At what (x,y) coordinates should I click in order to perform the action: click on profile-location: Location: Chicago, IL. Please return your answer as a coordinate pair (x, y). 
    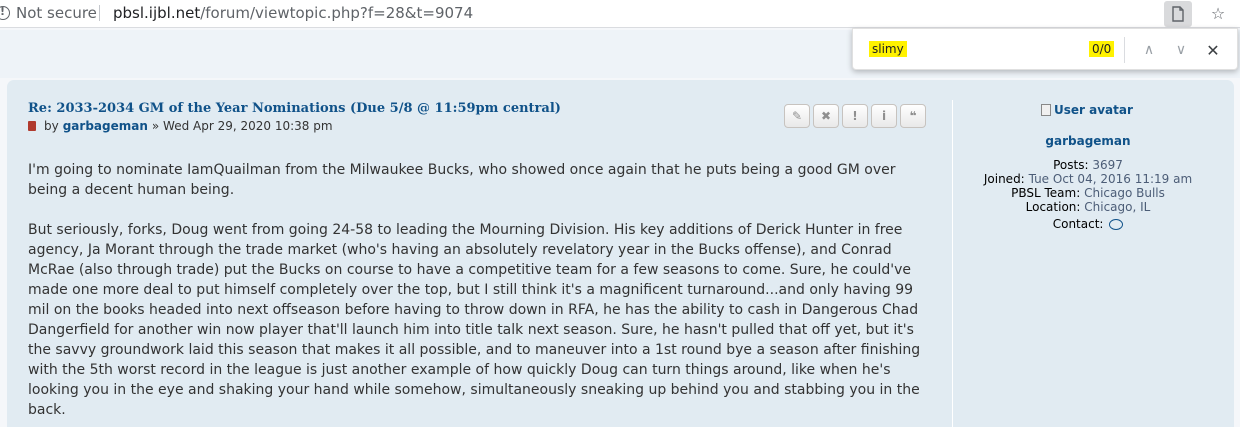
    Looking at the image, I should click on (1088, 207).